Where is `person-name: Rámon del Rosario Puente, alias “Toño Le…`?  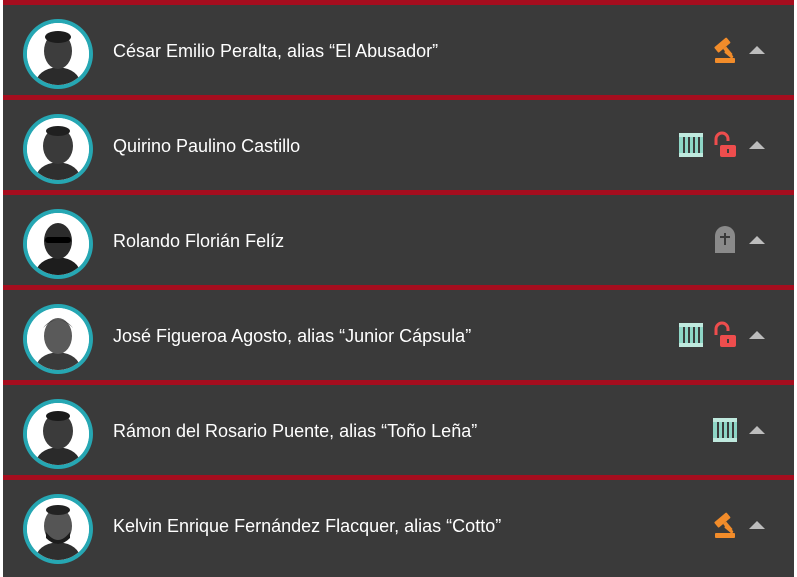 person-name: Rámon del Rosario Puente, alias “Toño Le… is located at coordinates (295, 431).